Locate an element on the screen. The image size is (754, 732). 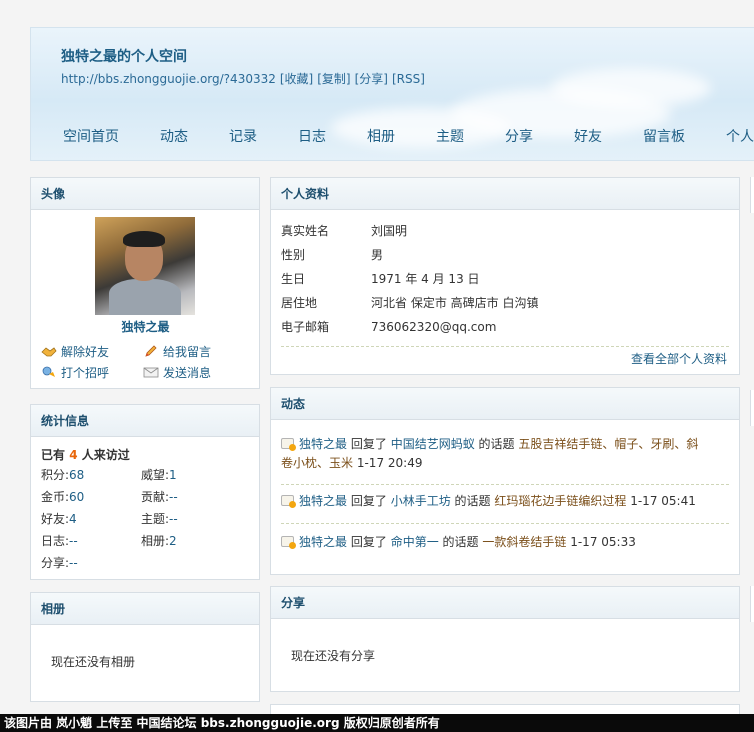
share-panel-heading: 分享 is located at coordinates (505, 603).